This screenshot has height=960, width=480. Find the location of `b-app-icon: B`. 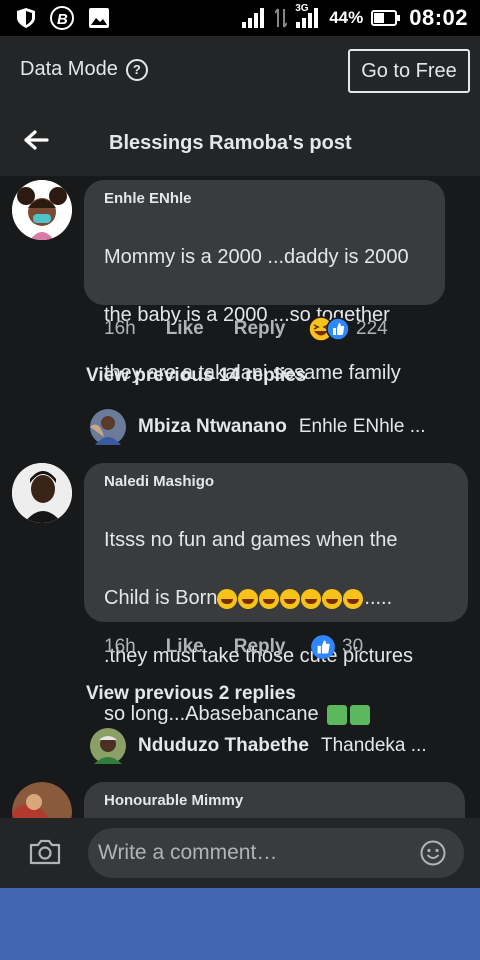

b-app-icon: B is located at coordinates (62, 18).